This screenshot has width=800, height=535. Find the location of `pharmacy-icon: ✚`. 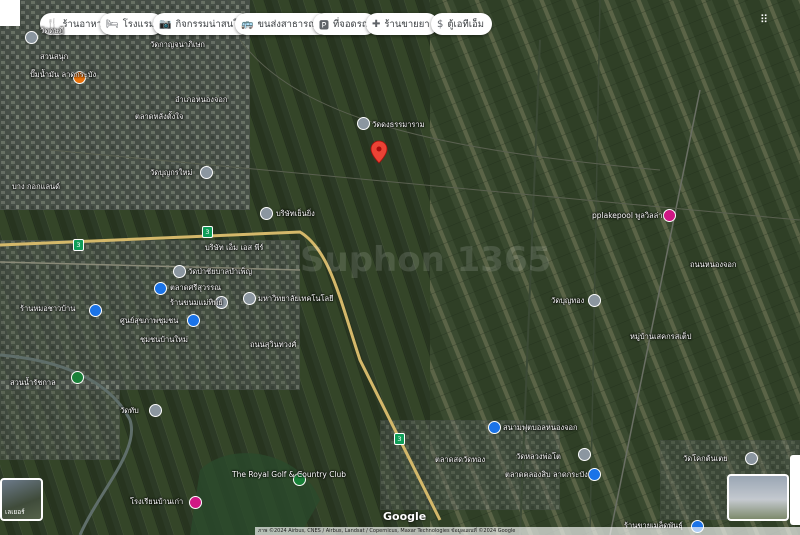

pharmacy-icon: ✚ is located at coordinates (376, 24).